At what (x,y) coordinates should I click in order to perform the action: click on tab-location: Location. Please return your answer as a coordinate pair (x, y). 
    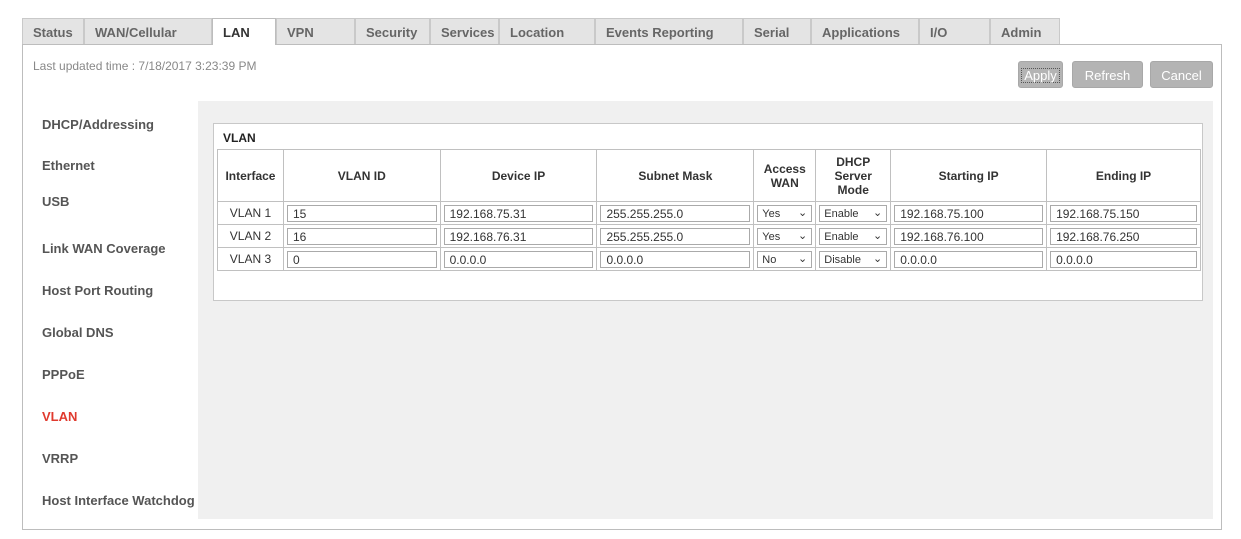
    Looking at the image, I should click on (547, 31).